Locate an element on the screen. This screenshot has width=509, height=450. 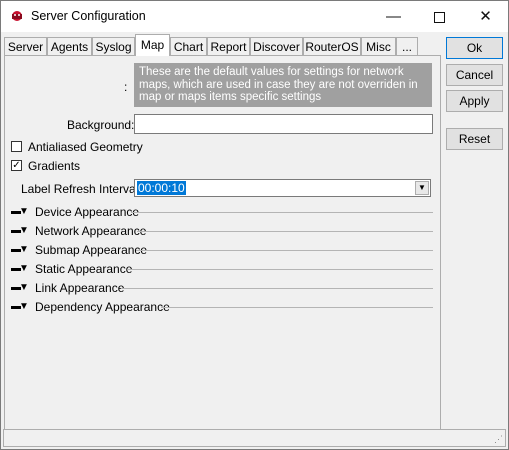
section-label: Network Appearance is located at coordinates (91, 231).